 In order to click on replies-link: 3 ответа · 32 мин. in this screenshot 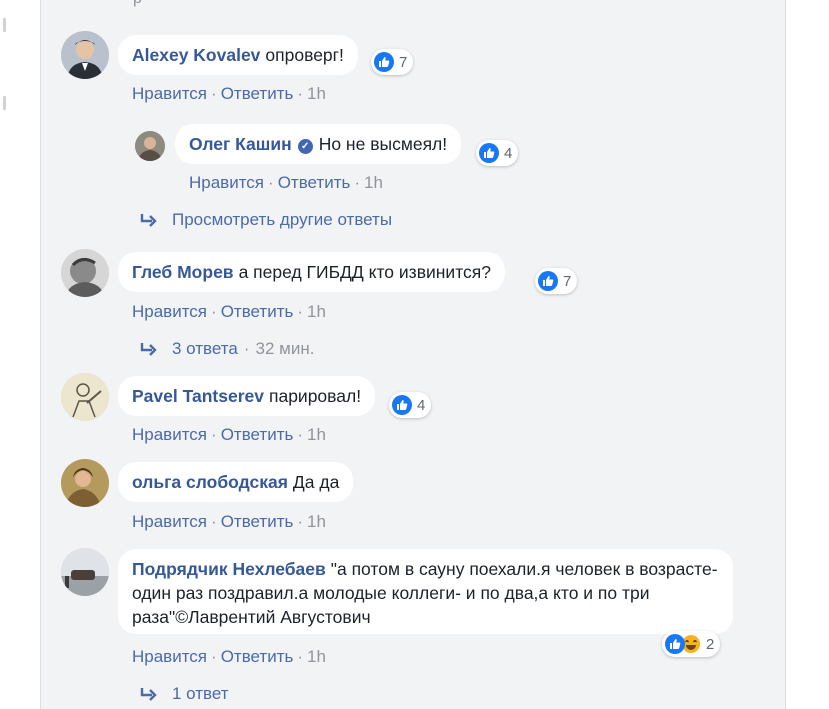, I will do `click(227, 349)`.